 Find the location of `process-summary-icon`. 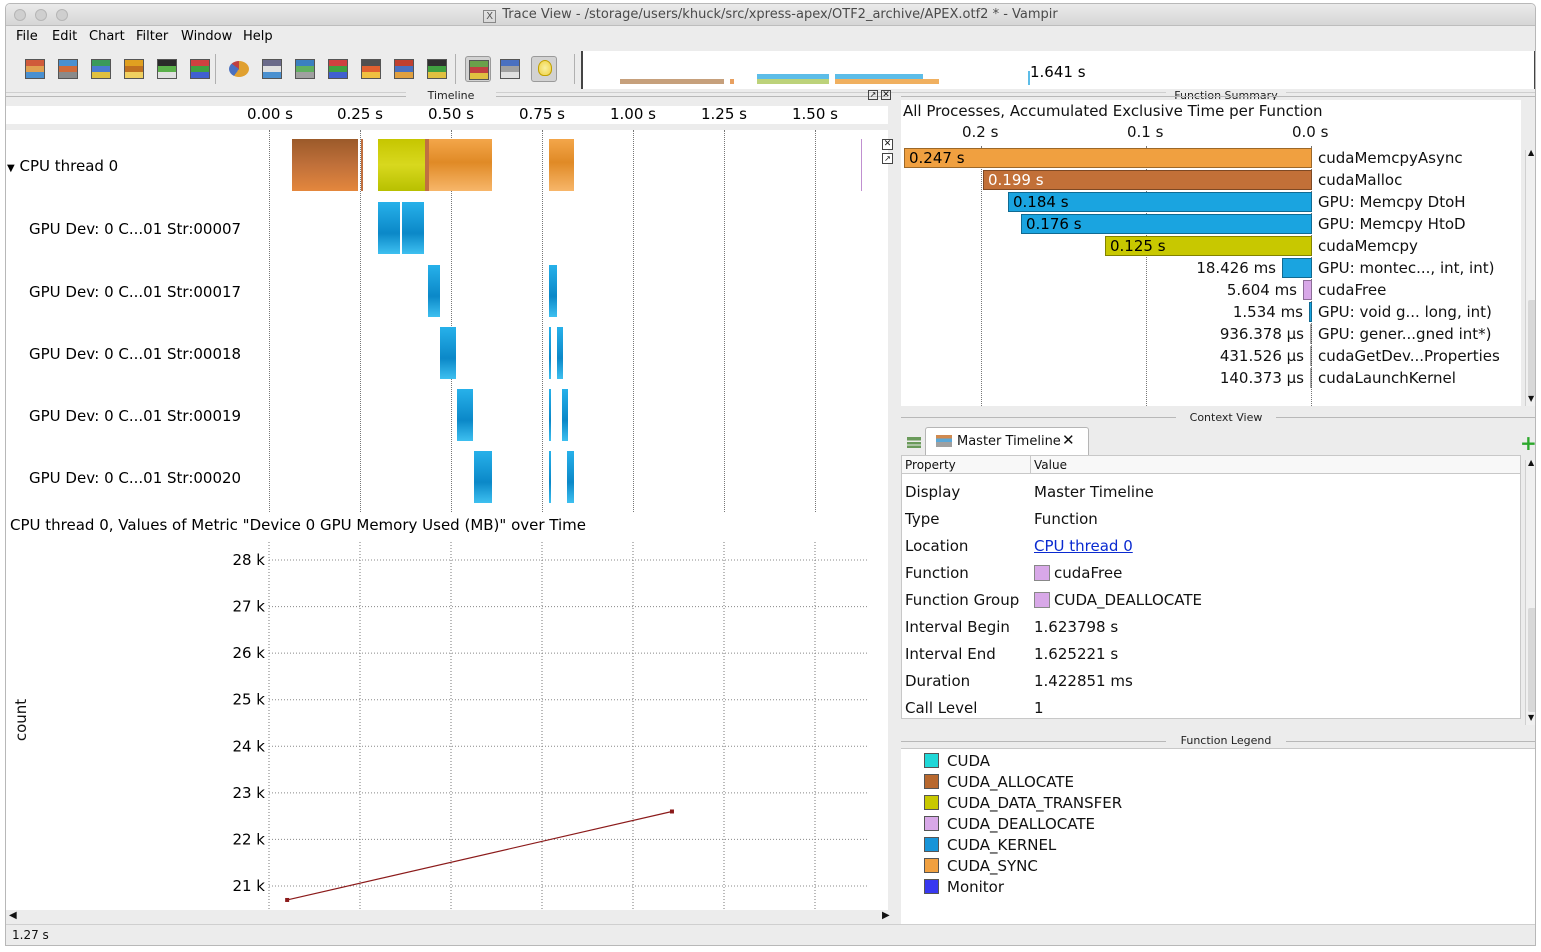

process-summary-icon is located at coordinates (305, 69).